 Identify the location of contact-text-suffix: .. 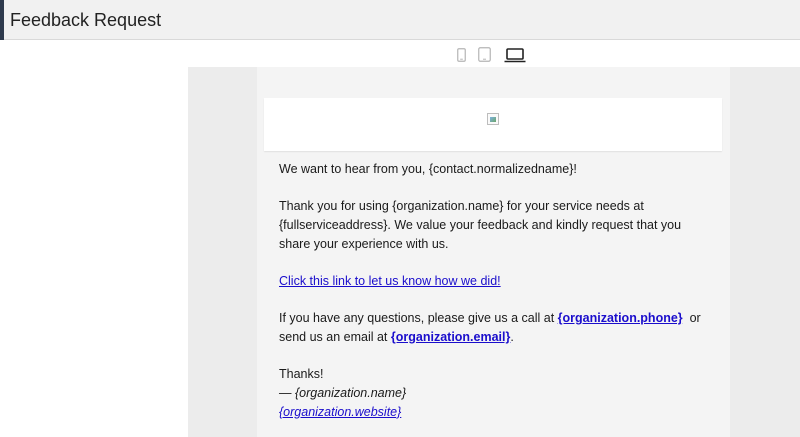
(512, 337).